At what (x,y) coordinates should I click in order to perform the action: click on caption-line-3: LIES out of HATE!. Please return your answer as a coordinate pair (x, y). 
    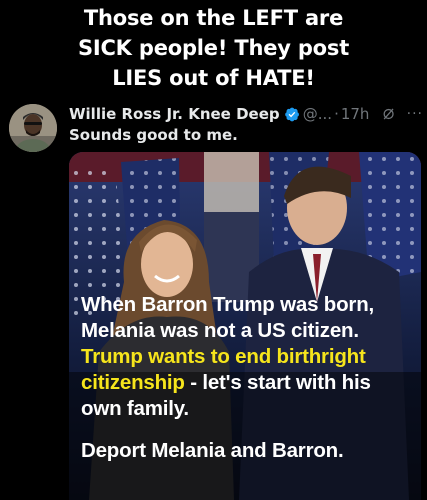
    Looking at the image, I should click on (213, 78).